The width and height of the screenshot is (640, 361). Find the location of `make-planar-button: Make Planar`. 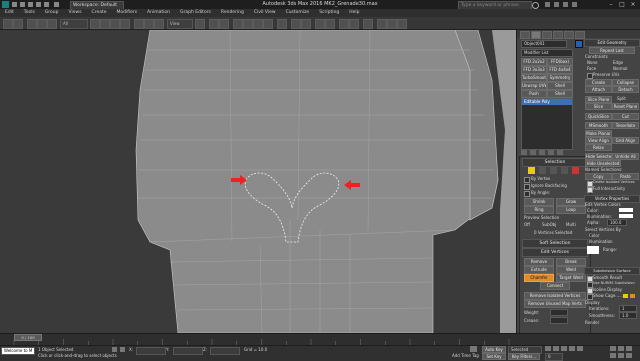

make-planar-button: Make Planar is located at coordinates (598, 133).